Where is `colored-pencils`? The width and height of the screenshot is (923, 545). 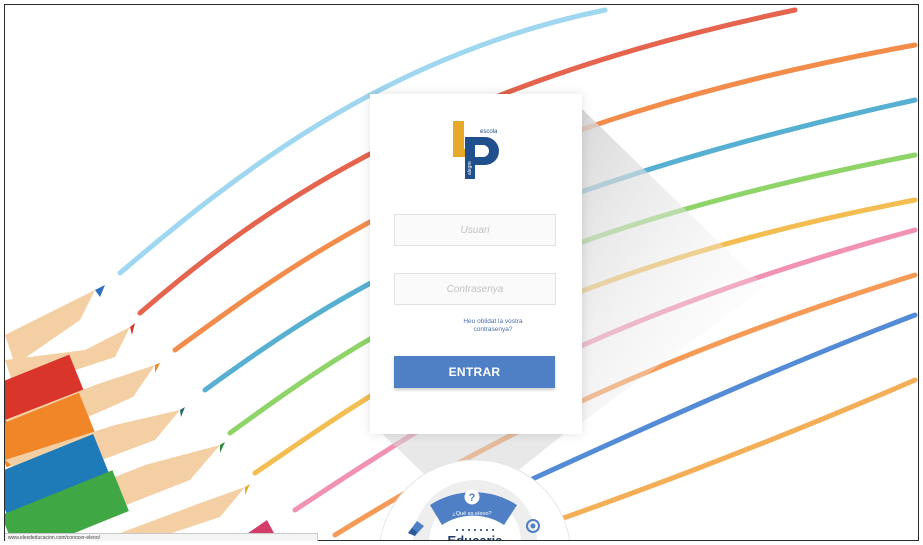 colored-pencils is located at coordinates (140, 412).